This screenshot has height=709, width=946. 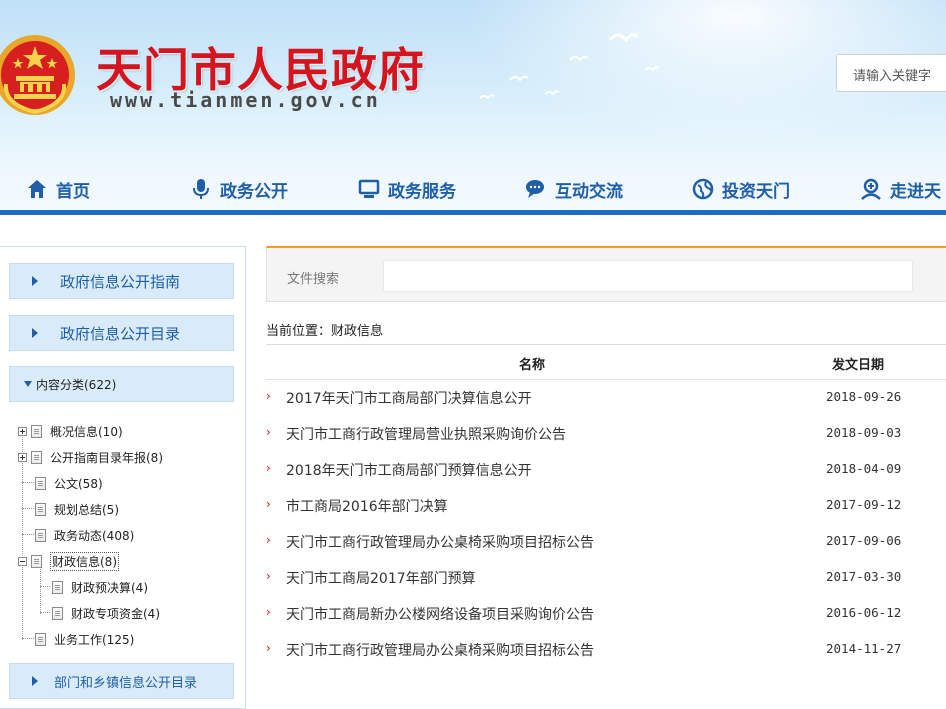 I want to click on main-nav: 首页 政务公开 政务服务 互动交流 投资天门 走进天, so click(x=473, y=188).